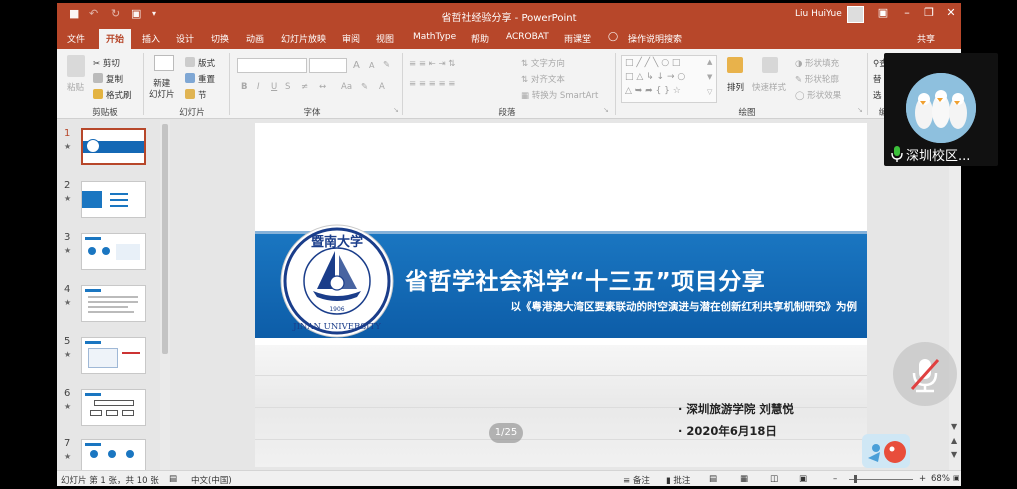 This screenshot has height=489, width=1017. I want to click on align-text-button: ⇅ 对齐文本, so click(543, 79).